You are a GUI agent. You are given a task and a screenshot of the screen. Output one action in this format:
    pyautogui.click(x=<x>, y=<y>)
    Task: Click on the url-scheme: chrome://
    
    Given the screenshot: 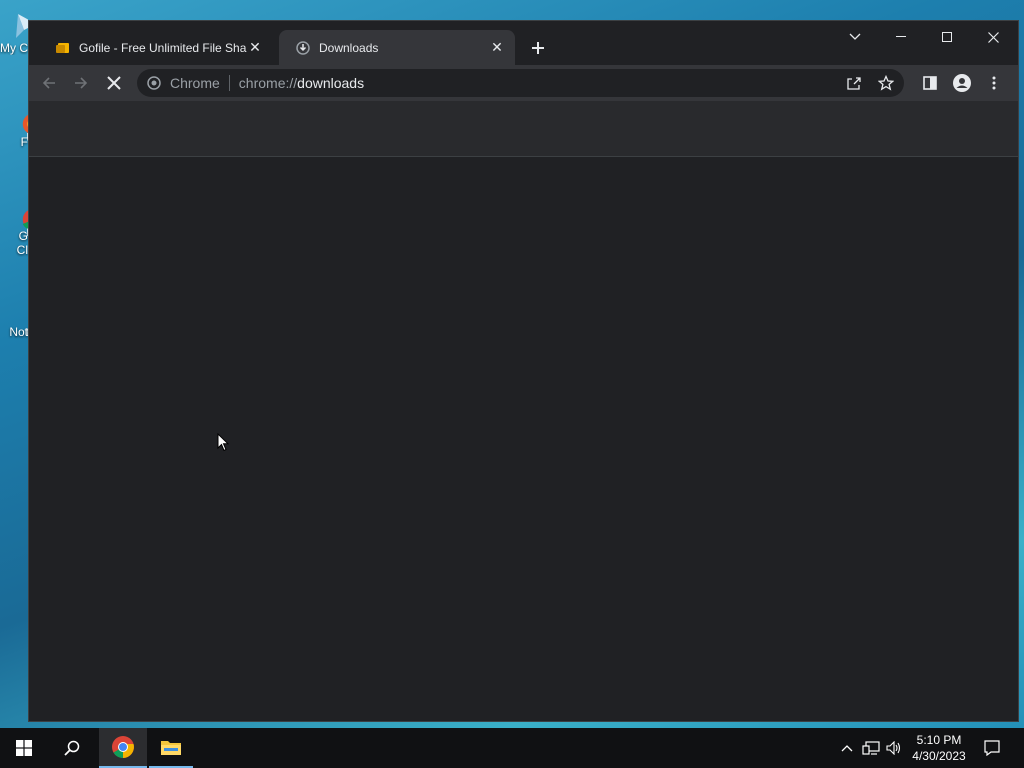 What is the action you would take?
    pyautogui.click(x=268, y=83)
    